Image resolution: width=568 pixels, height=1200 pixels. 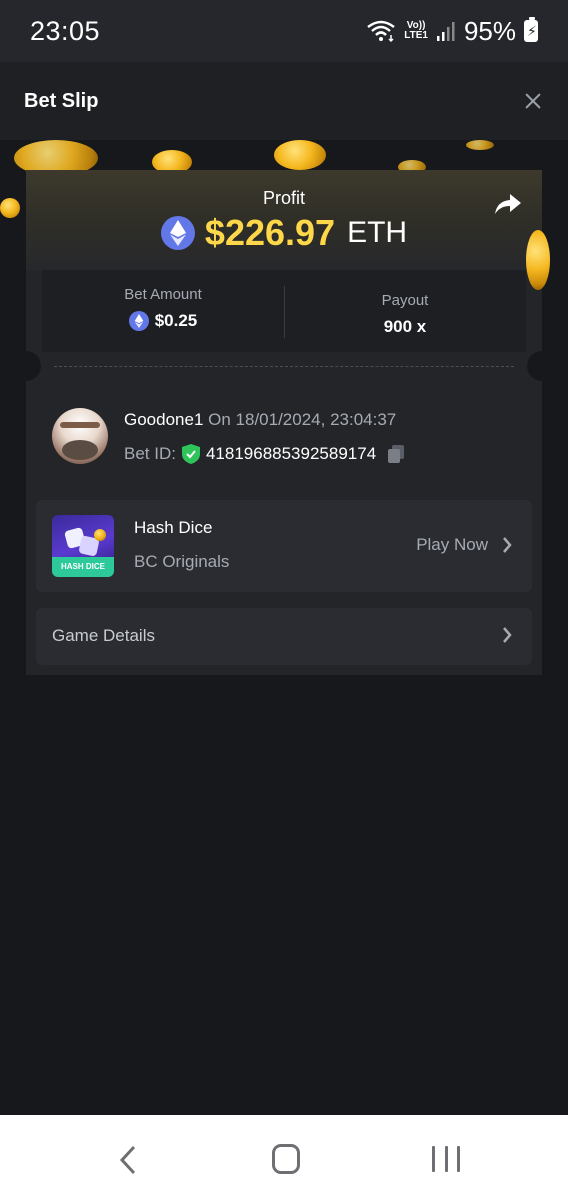 I want to click on payout-row: 900 x, so click(x=405, y=327).